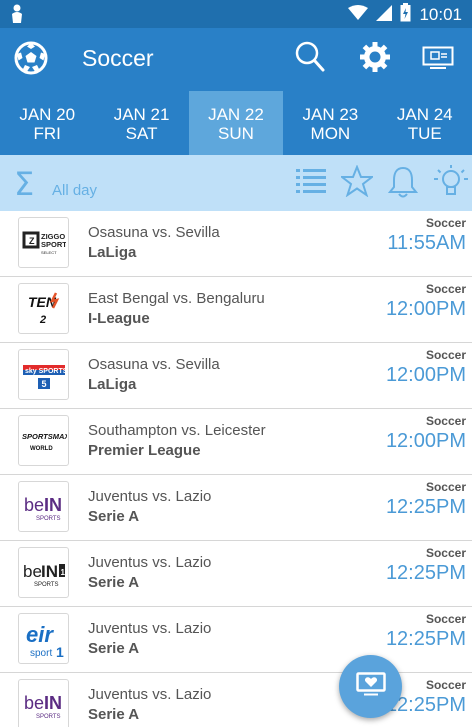 The height and width of the screenshot is (727, 472). What do you see at coordinates (17, 16) in the screenshot?
I see `person-icon` at bounding box center [17, 16].